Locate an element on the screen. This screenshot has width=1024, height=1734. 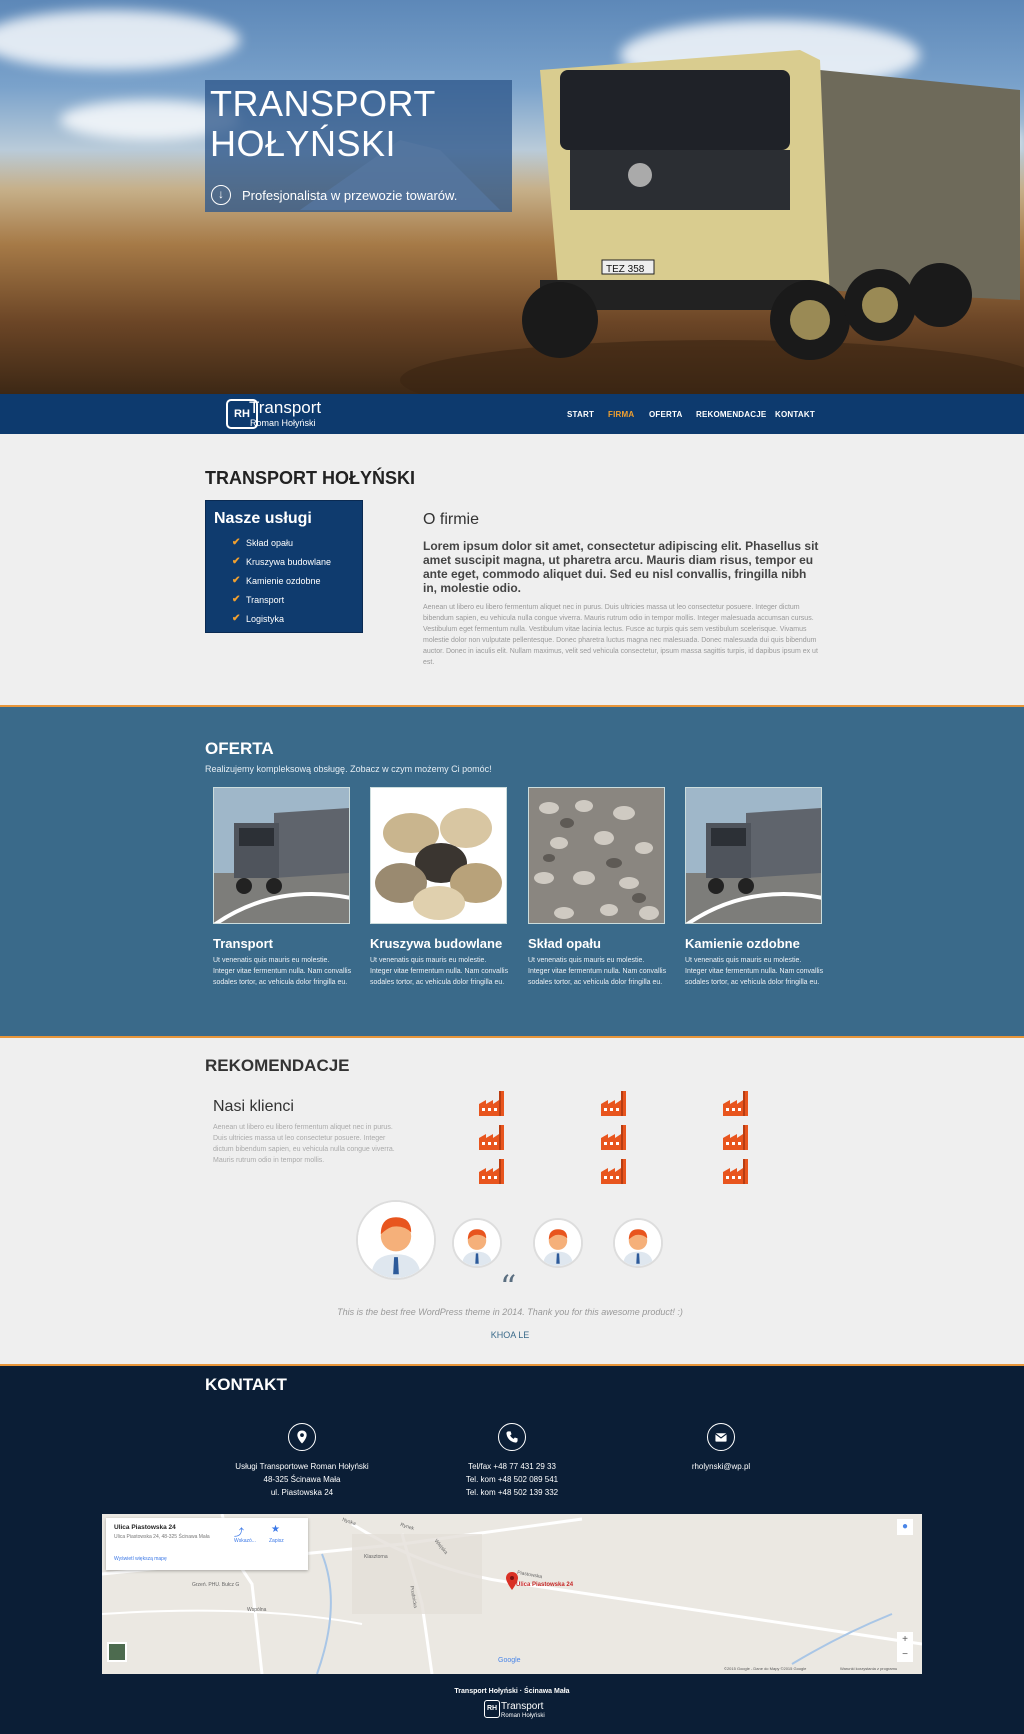
footer-logo-mark: RH is located at coordinates (492, 1709).